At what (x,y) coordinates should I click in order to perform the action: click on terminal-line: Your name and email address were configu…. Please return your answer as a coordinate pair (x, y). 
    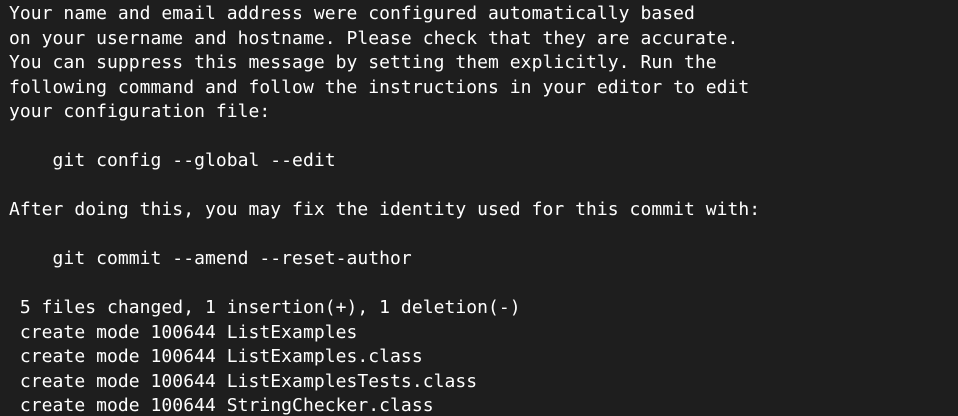
    Looking at the image, I should click on (352, 13).